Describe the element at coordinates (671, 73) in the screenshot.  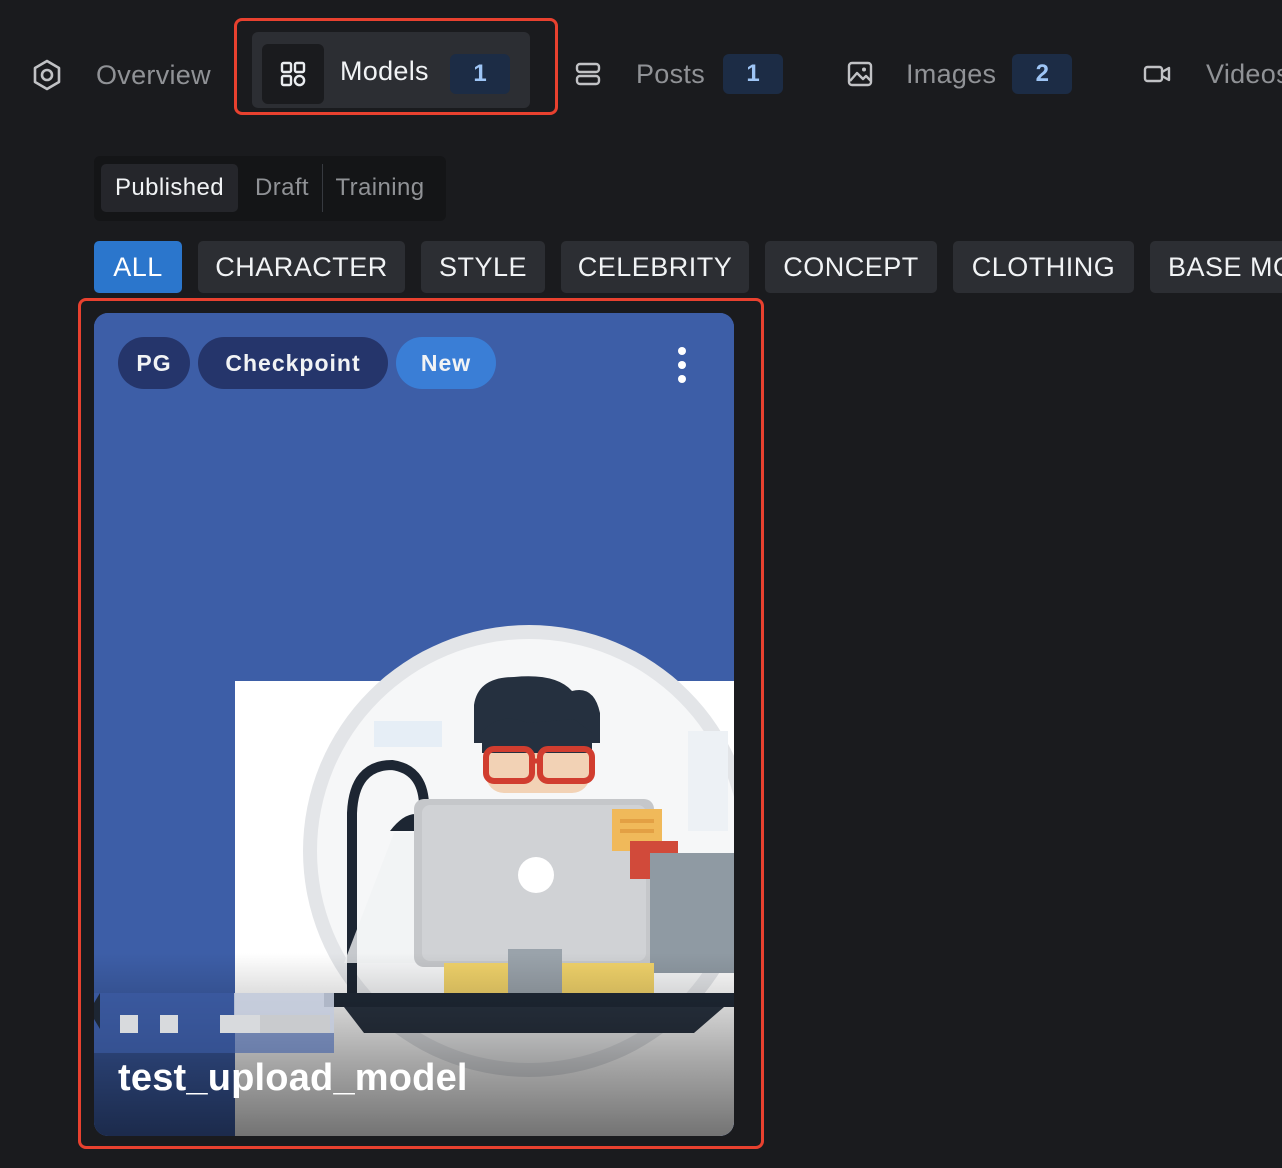
I see `tab-posts-label: Posts` at that location.